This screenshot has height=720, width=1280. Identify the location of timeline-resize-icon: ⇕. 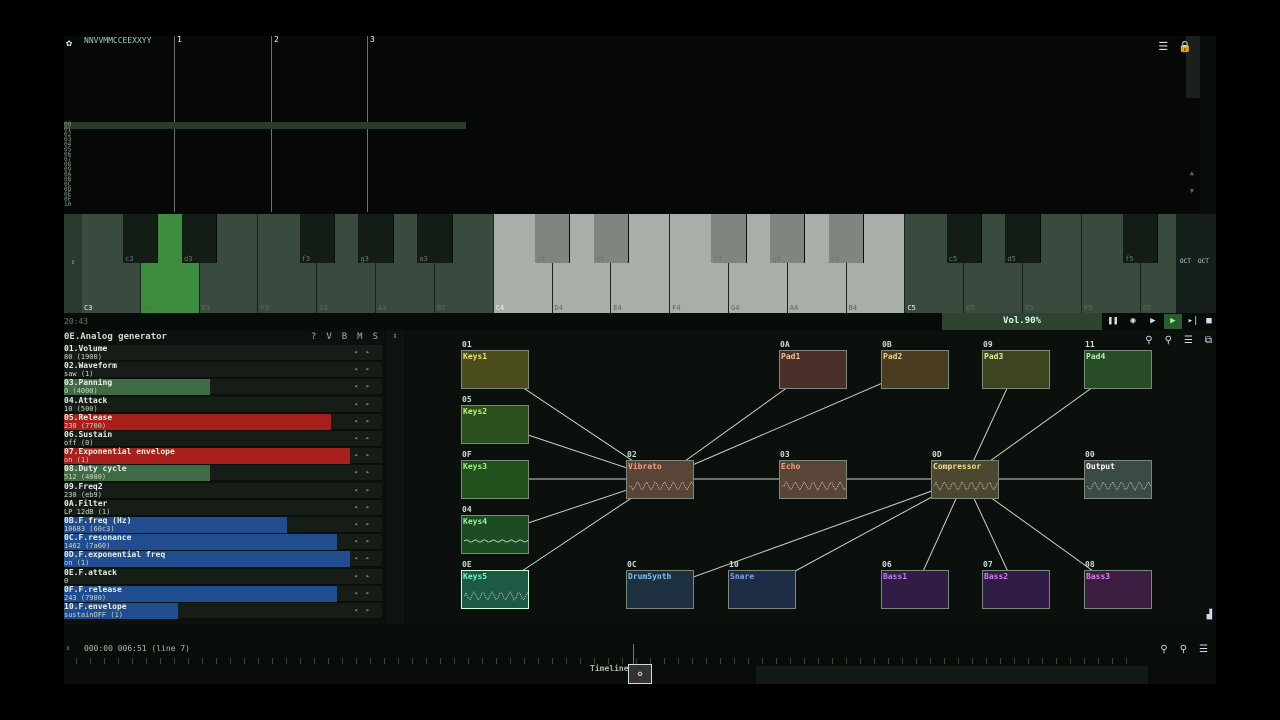
(68, 648).